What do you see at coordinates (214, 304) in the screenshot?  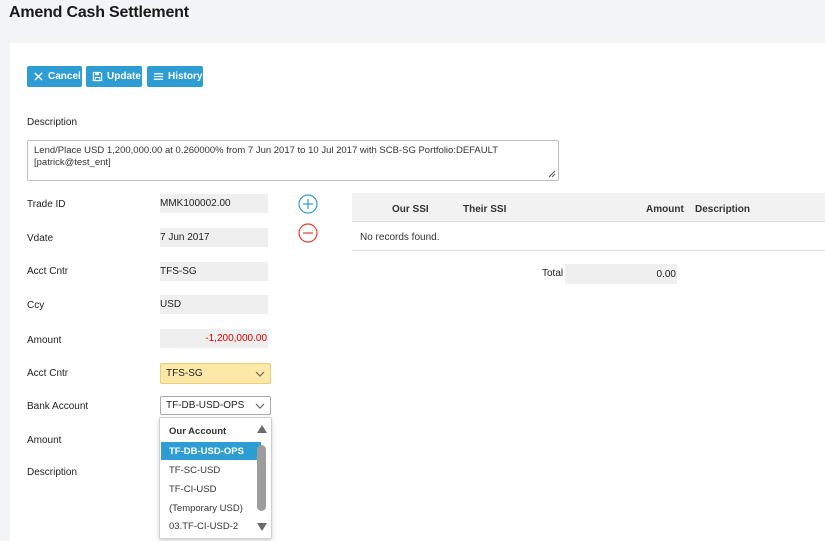 I see `ccy-value: USD` at bounding box center [214, 304].